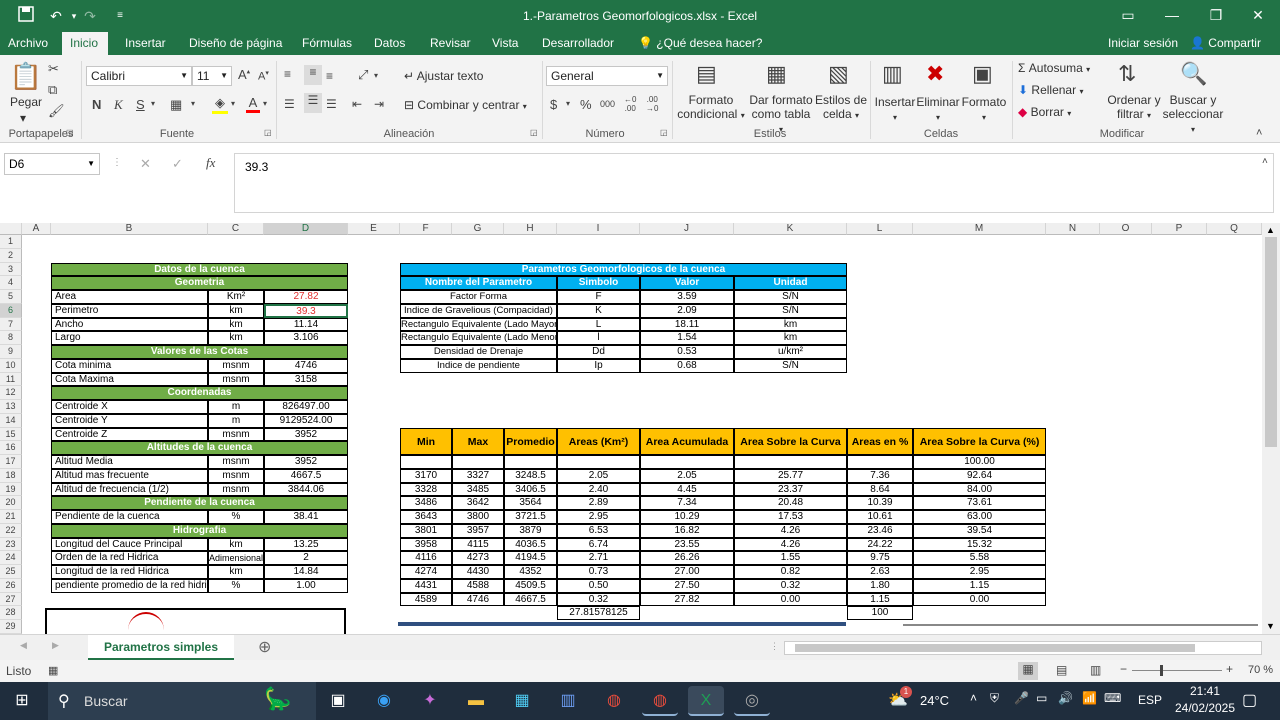 The image size is (1280, 720). Describe the element at coordinates (357, 104) in the screenshot. I see `decrease-indent-icon: ⇤` at that location.